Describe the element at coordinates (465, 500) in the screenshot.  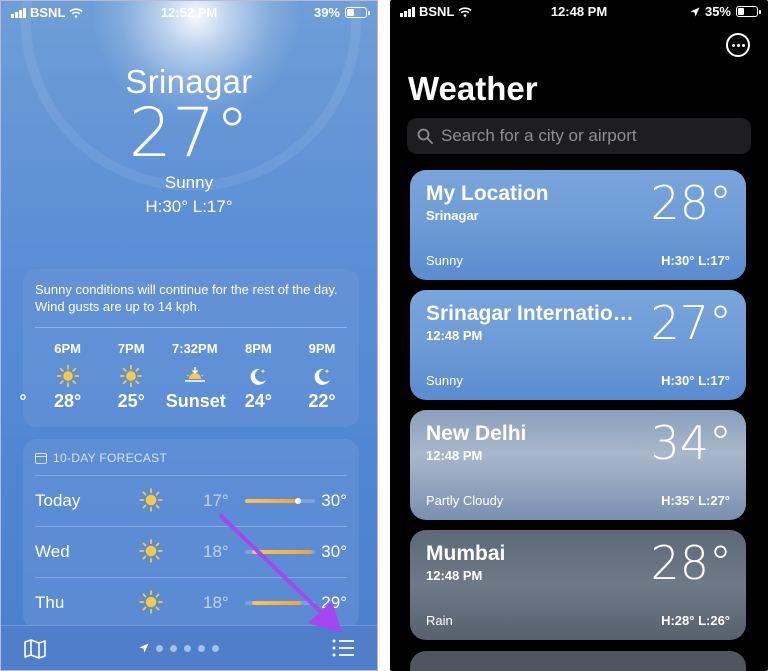
I see `location-condition: Partly Cloudy` at that location.